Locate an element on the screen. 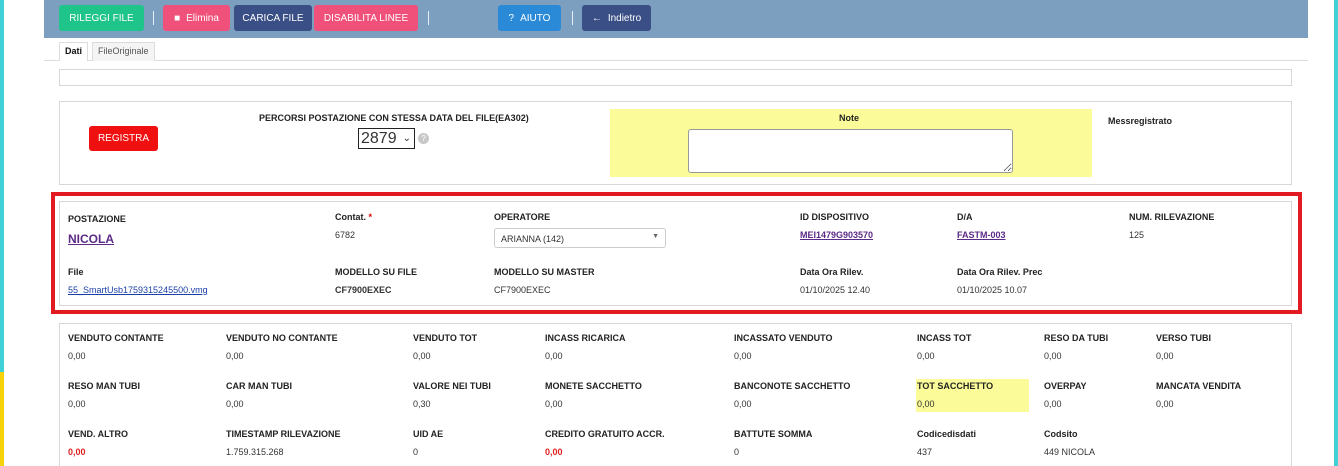 The image size is (1338, 466). stat-label: CAR MAN TUBI is located at coordinates (259, 386).